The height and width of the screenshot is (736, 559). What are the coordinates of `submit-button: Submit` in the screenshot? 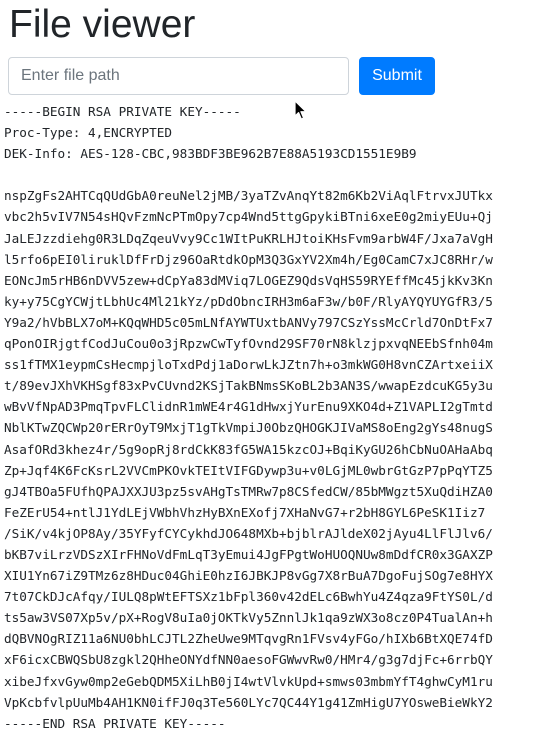 It's located at (397, 76).